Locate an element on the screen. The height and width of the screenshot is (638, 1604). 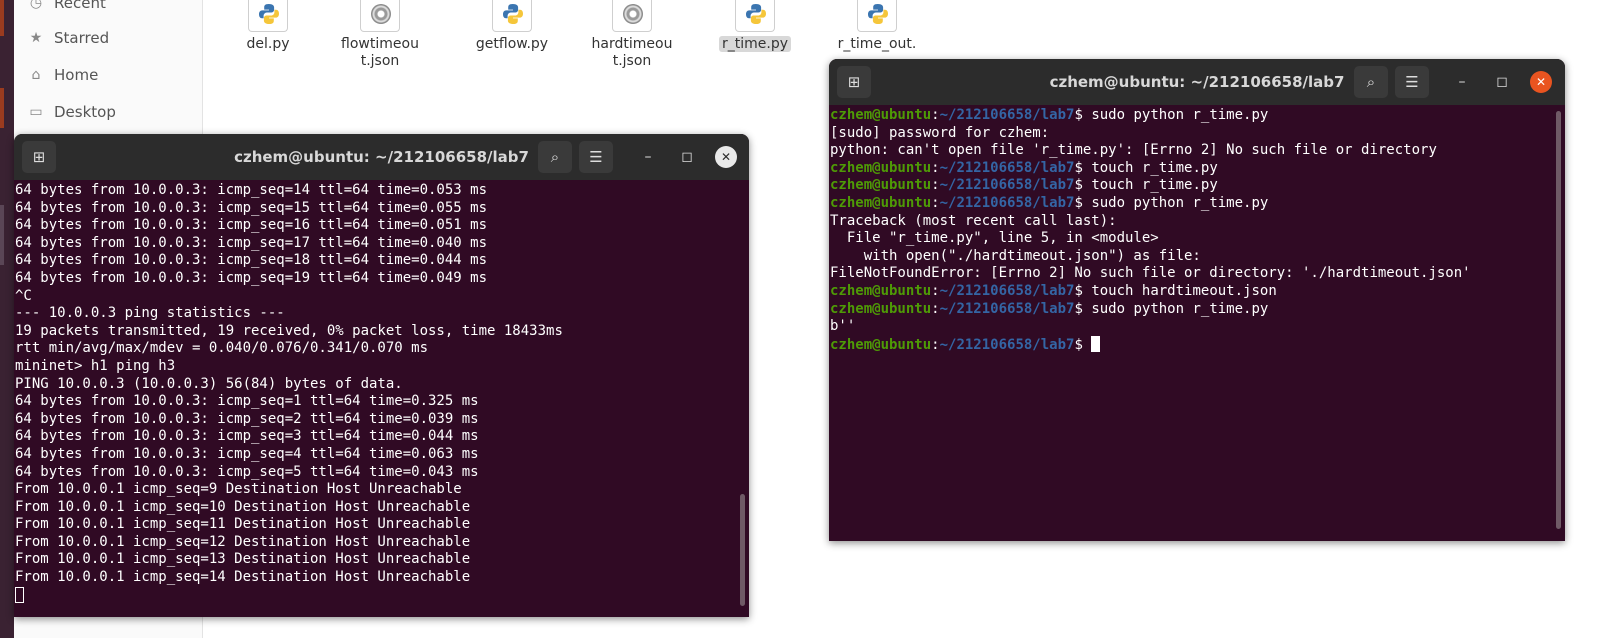
file-item: del.py is located at coordinates (268, 26).